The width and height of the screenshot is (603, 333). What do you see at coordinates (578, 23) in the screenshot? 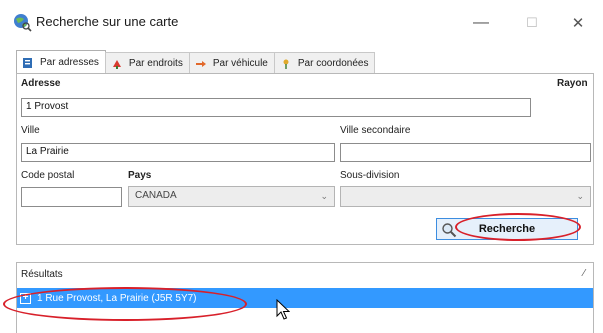
I see `close-button: ✕` at bounding box center [578, 23].